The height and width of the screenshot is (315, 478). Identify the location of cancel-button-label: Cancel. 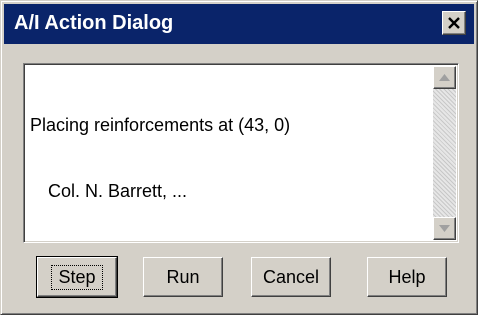
(291, 276).